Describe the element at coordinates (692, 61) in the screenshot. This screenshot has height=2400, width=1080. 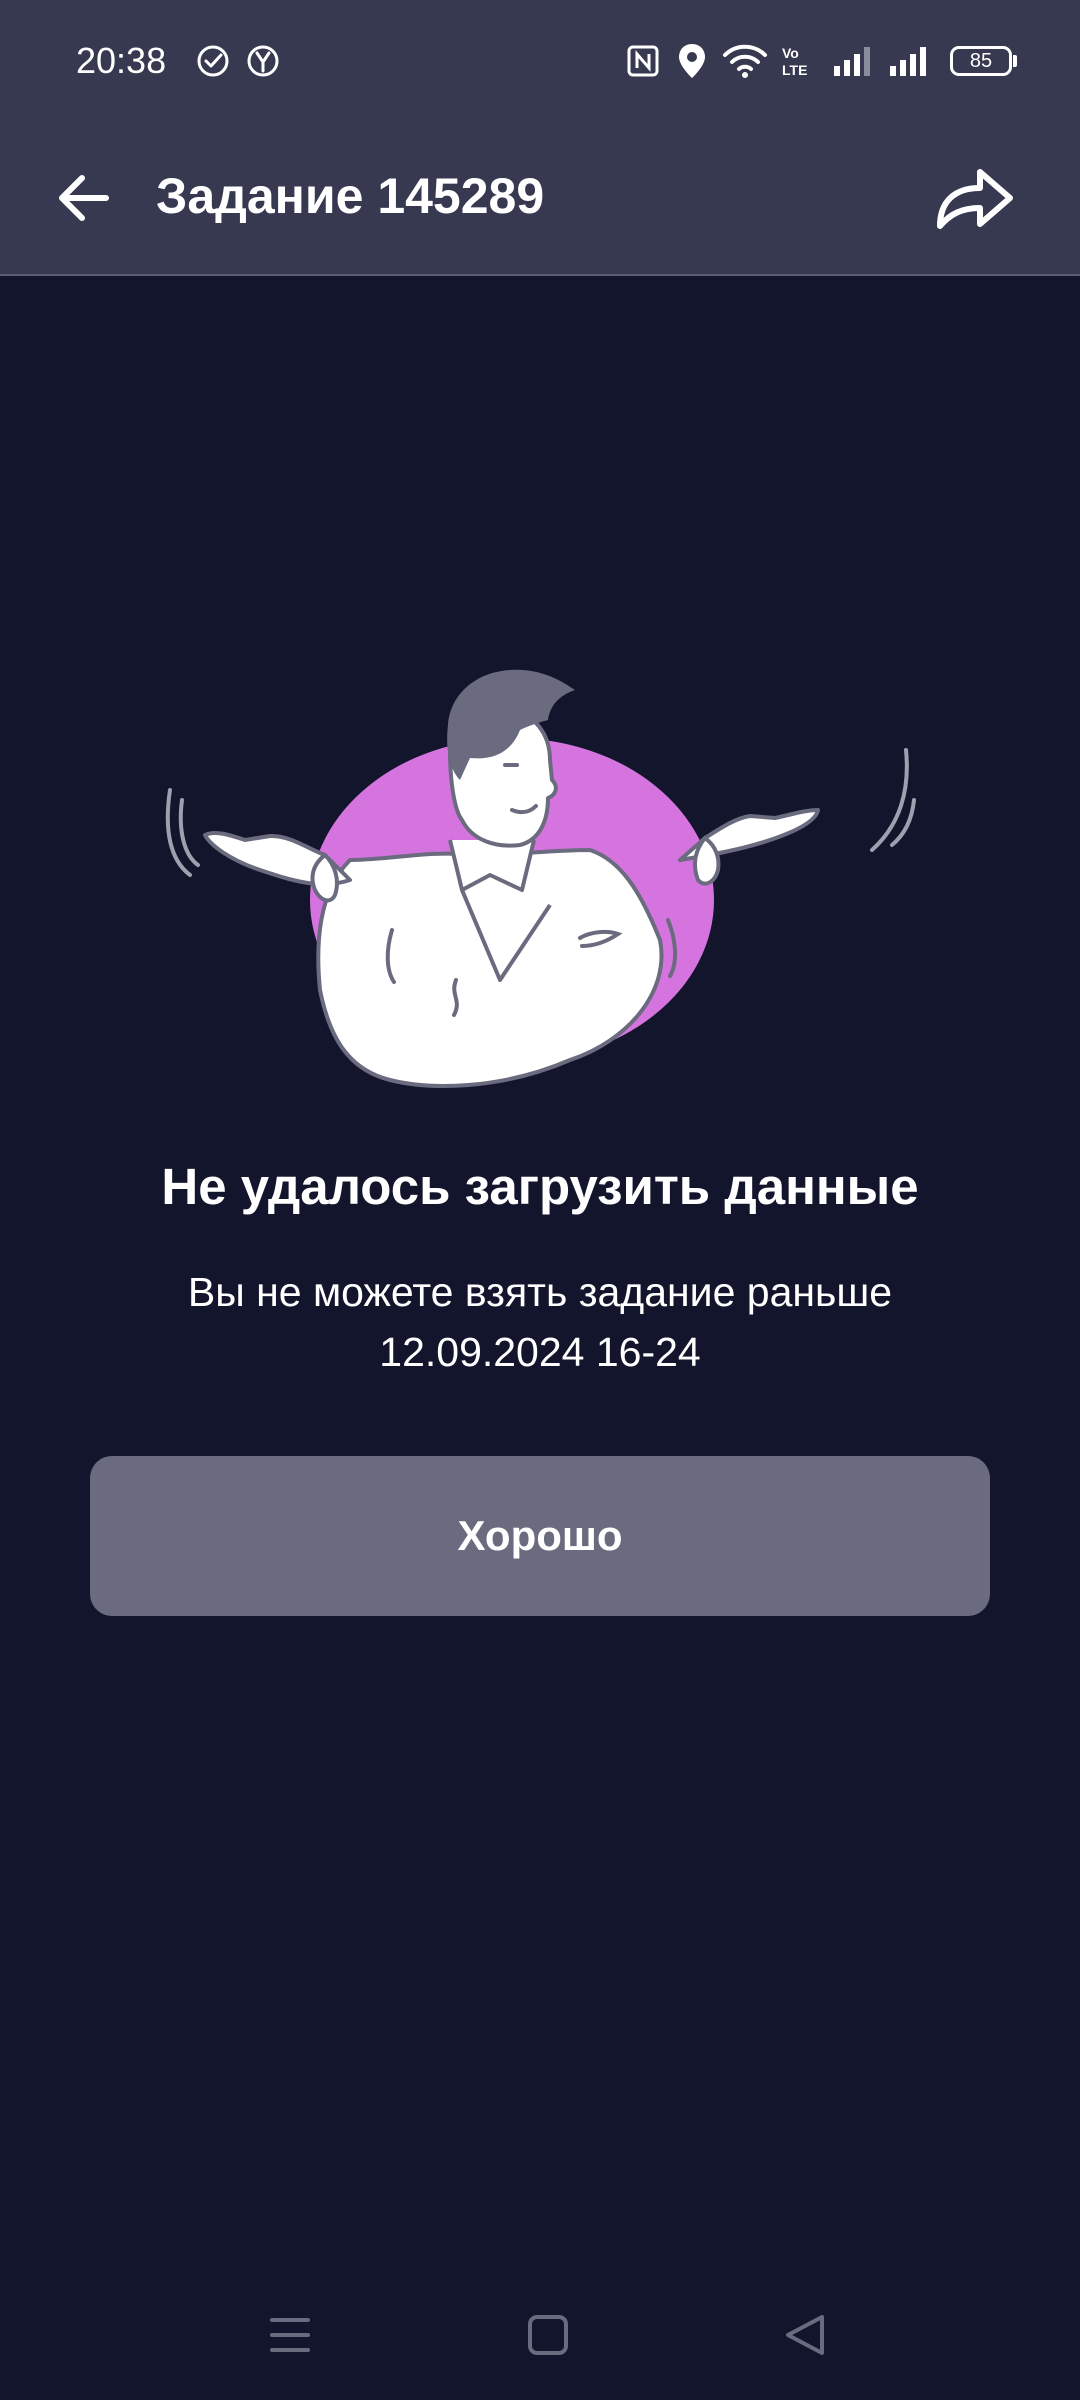
I see `location-icon` at that location.